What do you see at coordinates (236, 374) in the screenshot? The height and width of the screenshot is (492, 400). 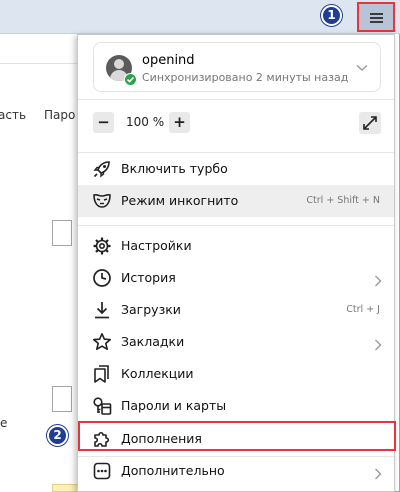 I see `menu-item-collections: Коллекции` at bounding box center [236, 374].